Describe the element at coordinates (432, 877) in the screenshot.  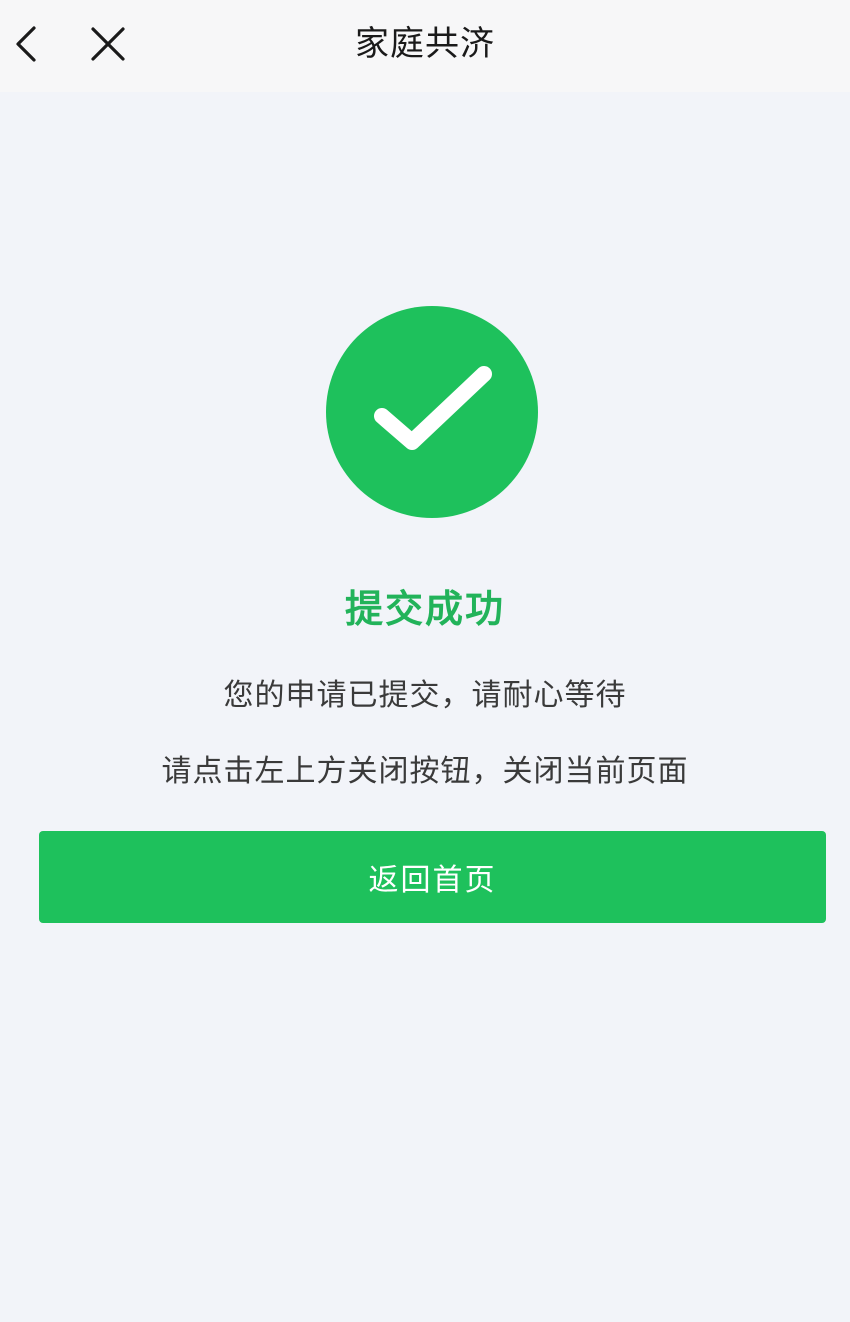
I see `return-home-button: 返回首页` at that location.